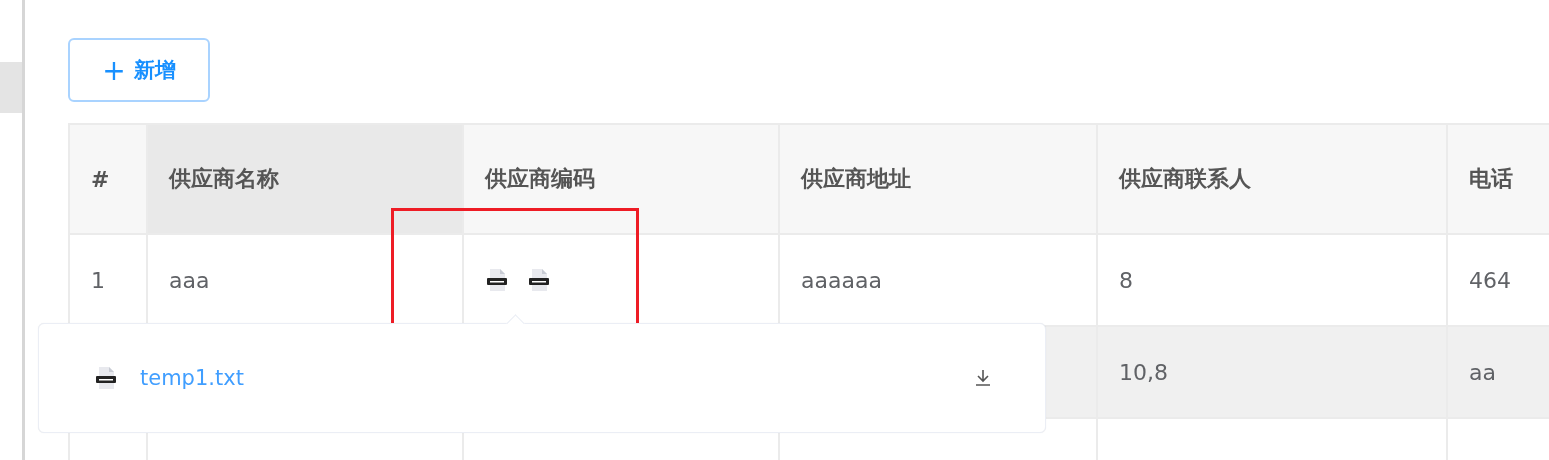  What do you see at coordinates (983, 378) in the screenshot?
I see `download-icon` at bounding box center [983, 378].